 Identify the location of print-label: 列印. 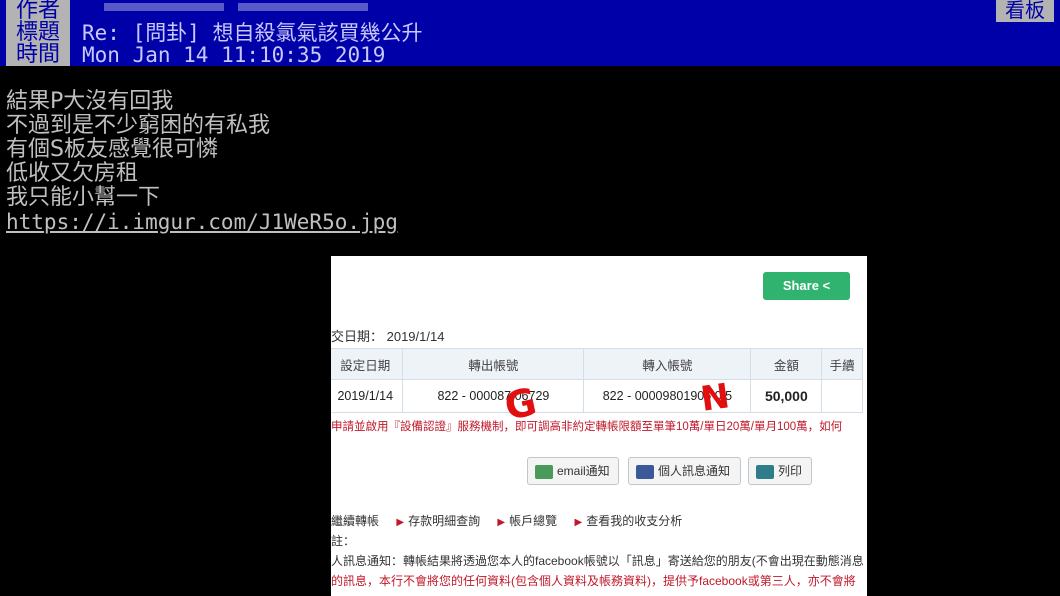
(790, 471).